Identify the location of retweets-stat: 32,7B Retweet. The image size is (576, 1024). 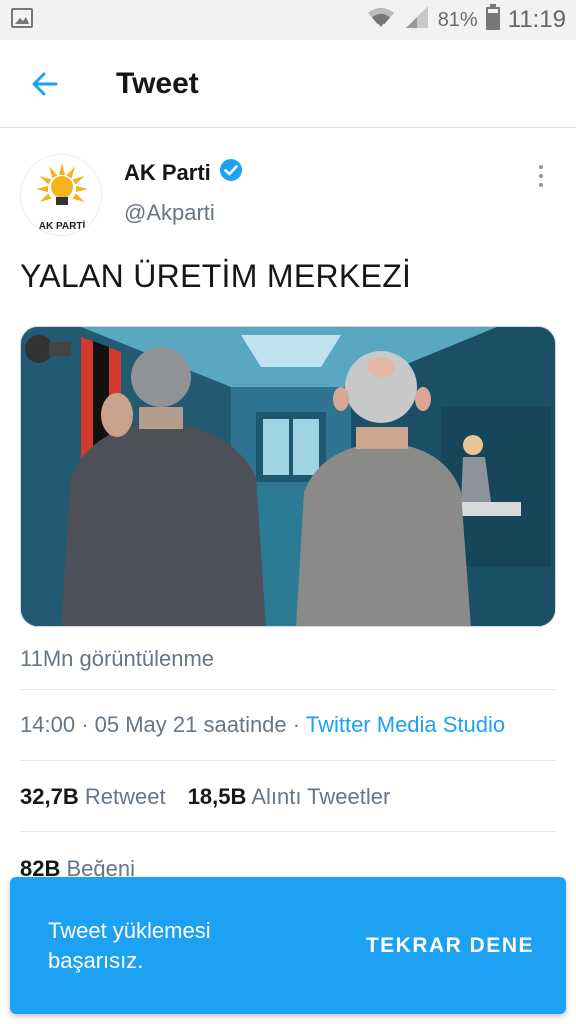
(93, 796).